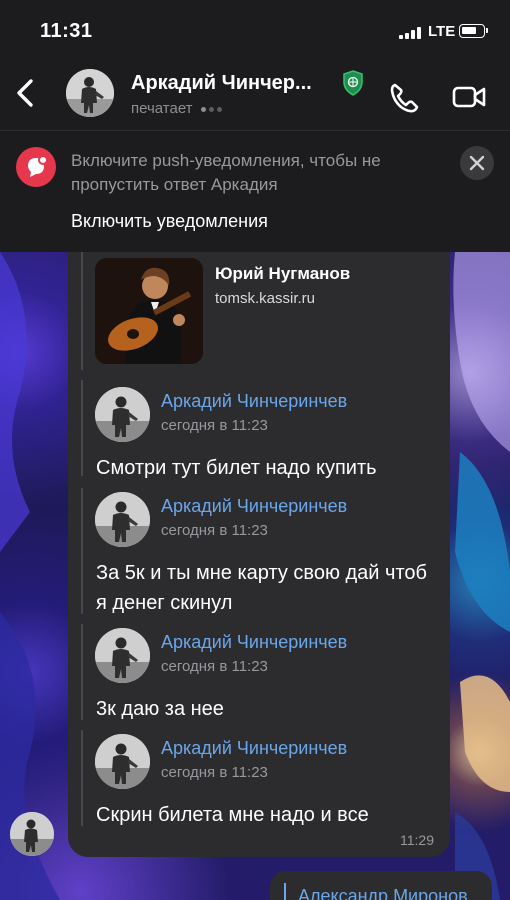 This screenshot has height=900, width=510. What do you see at coordinates (265, 298) in the screenshot?
I see `link-preview-domain: tomsk.kassir.ru` at bounding box center [265, 298].